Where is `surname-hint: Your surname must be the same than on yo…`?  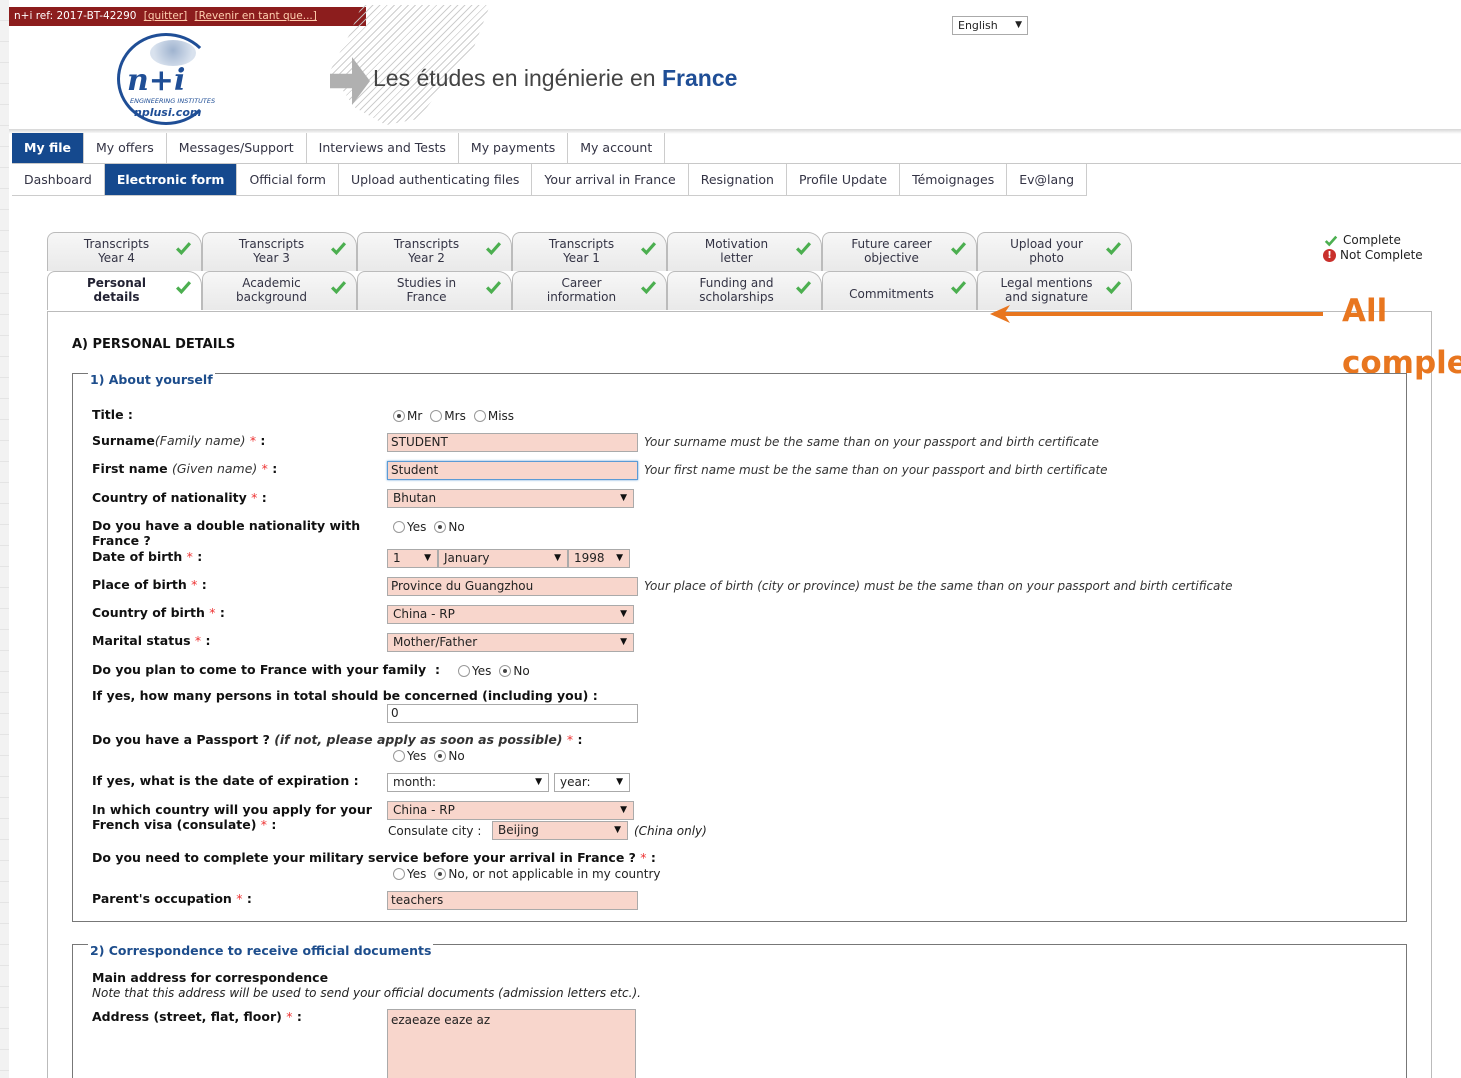 surname-hint: Your surname must be the same than on yo… is located at coordinates (871, 442).